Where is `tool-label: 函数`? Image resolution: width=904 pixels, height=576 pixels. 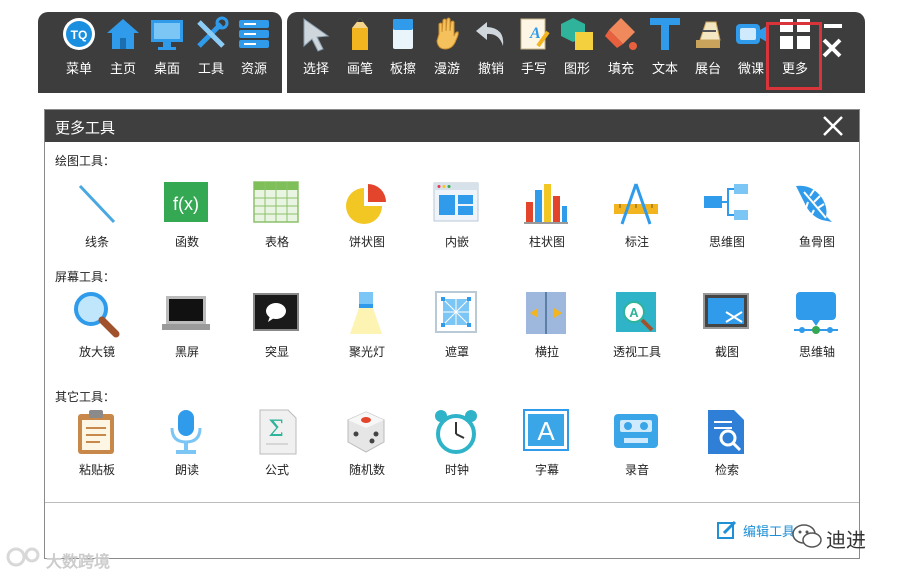
tool-label: 函数 is located at coordinates (186, 242).